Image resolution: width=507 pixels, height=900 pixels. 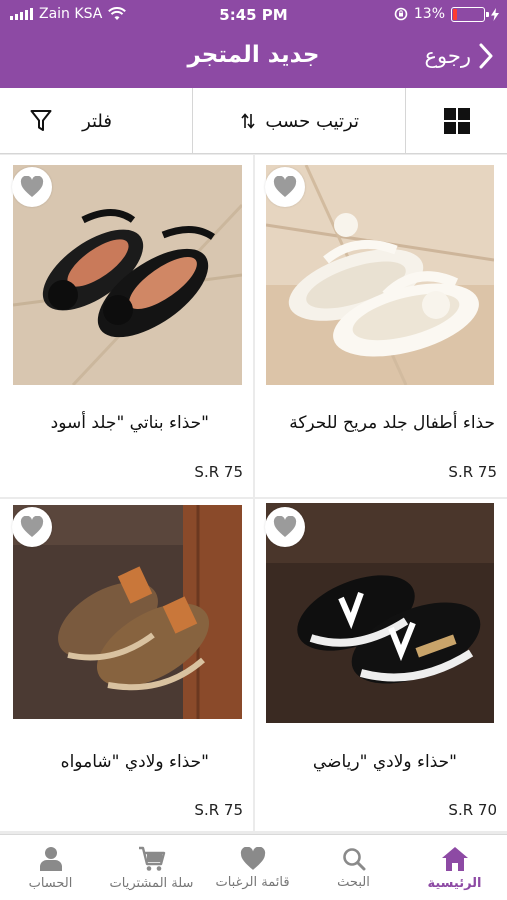 What do you see at coordinates (50, 883) in the screenshot?
I see `tab-account-label: الحساب` at bounding box center [50, 883].